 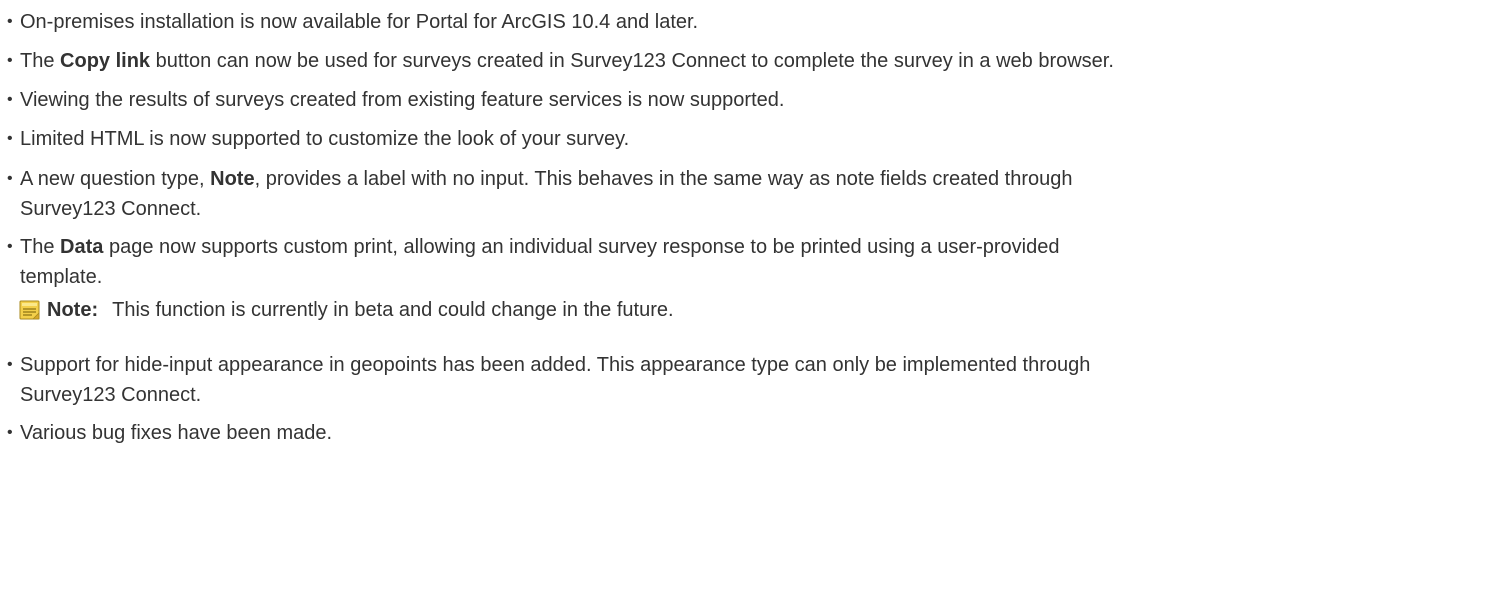 I want to click on text-run: A new question type,, so click(x=115, y=179).